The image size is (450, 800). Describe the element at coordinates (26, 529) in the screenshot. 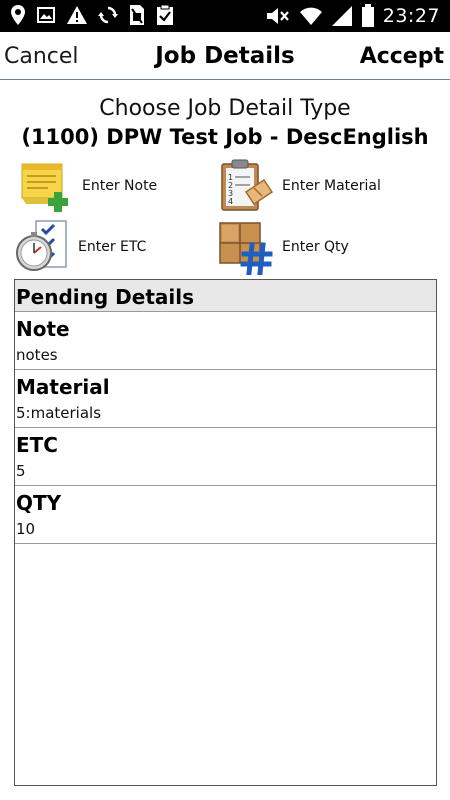

I see `detail-value: 10` at that location.